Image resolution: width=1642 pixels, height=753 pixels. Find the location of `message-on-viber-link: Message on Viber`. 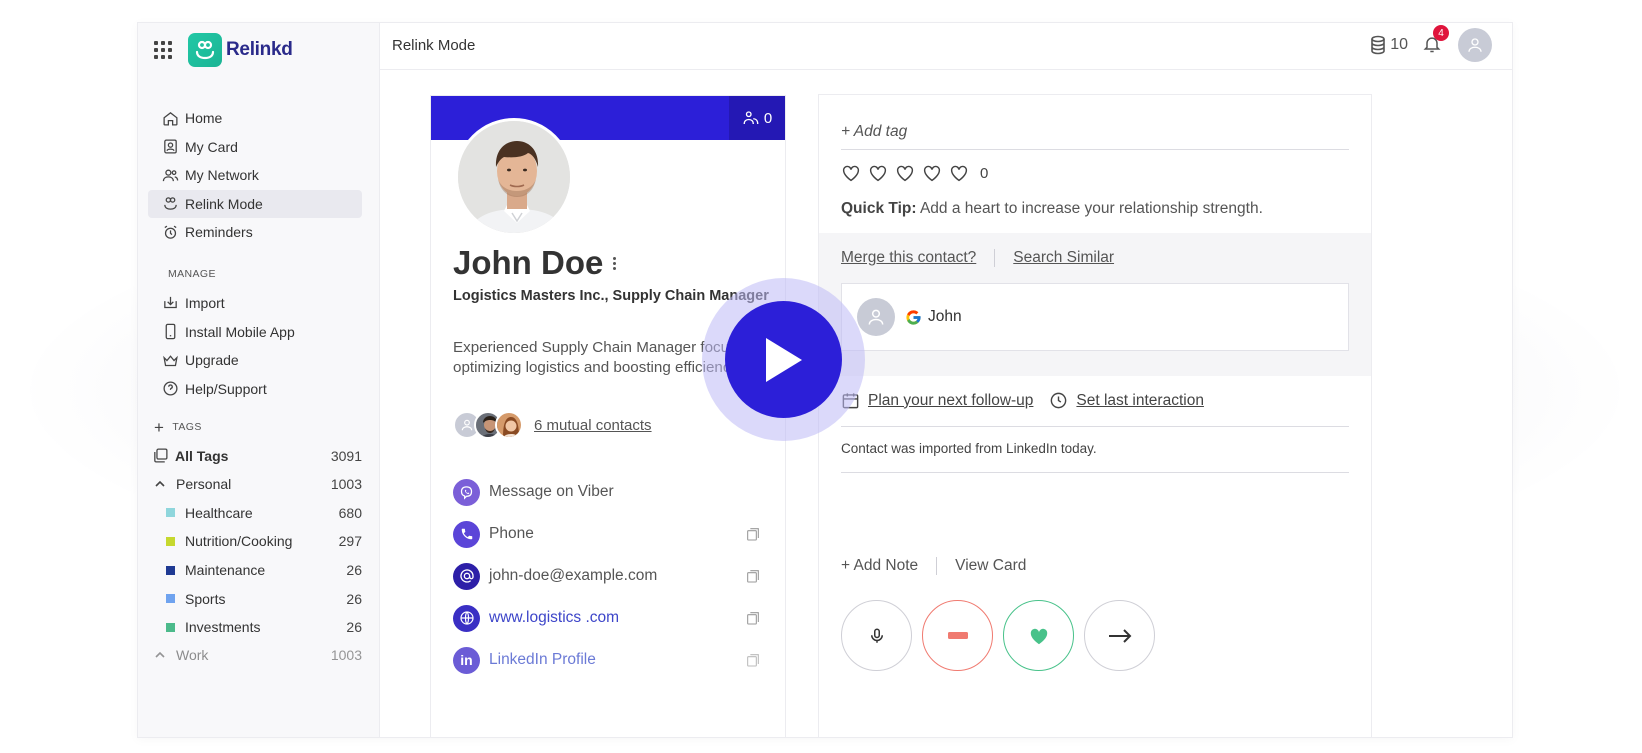

message-on-viber-link: Message on Viber is located at coordinates (551, 492).